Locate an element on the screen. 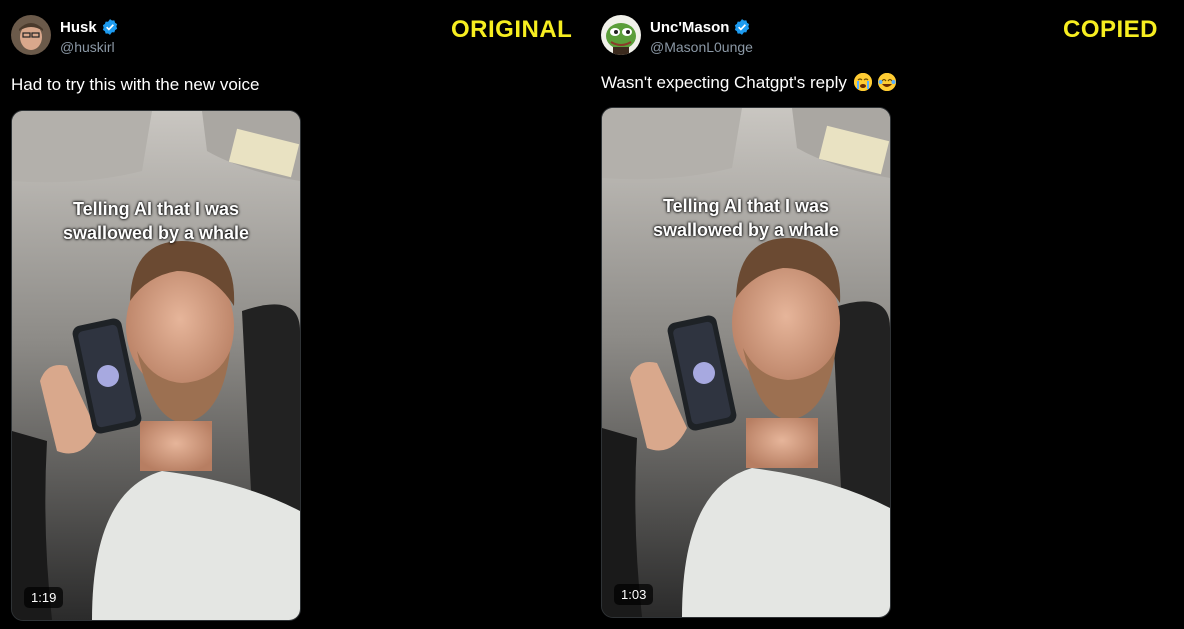  handle: @MasonL0unge is located at coordinates (701, 47).